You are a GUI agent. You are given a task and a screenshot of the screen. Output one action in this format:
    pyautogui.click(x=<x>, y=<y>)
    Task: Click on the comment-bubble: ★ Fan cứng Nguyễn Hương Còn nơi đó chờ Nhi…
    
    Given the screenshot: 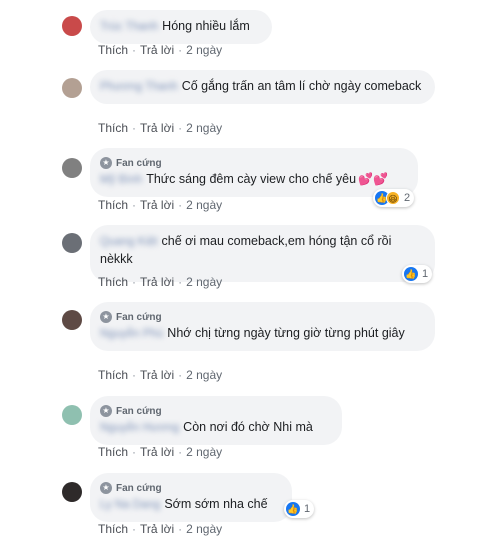 What is the action you would take?
    pyautogui.click(x=216, y=420)
    